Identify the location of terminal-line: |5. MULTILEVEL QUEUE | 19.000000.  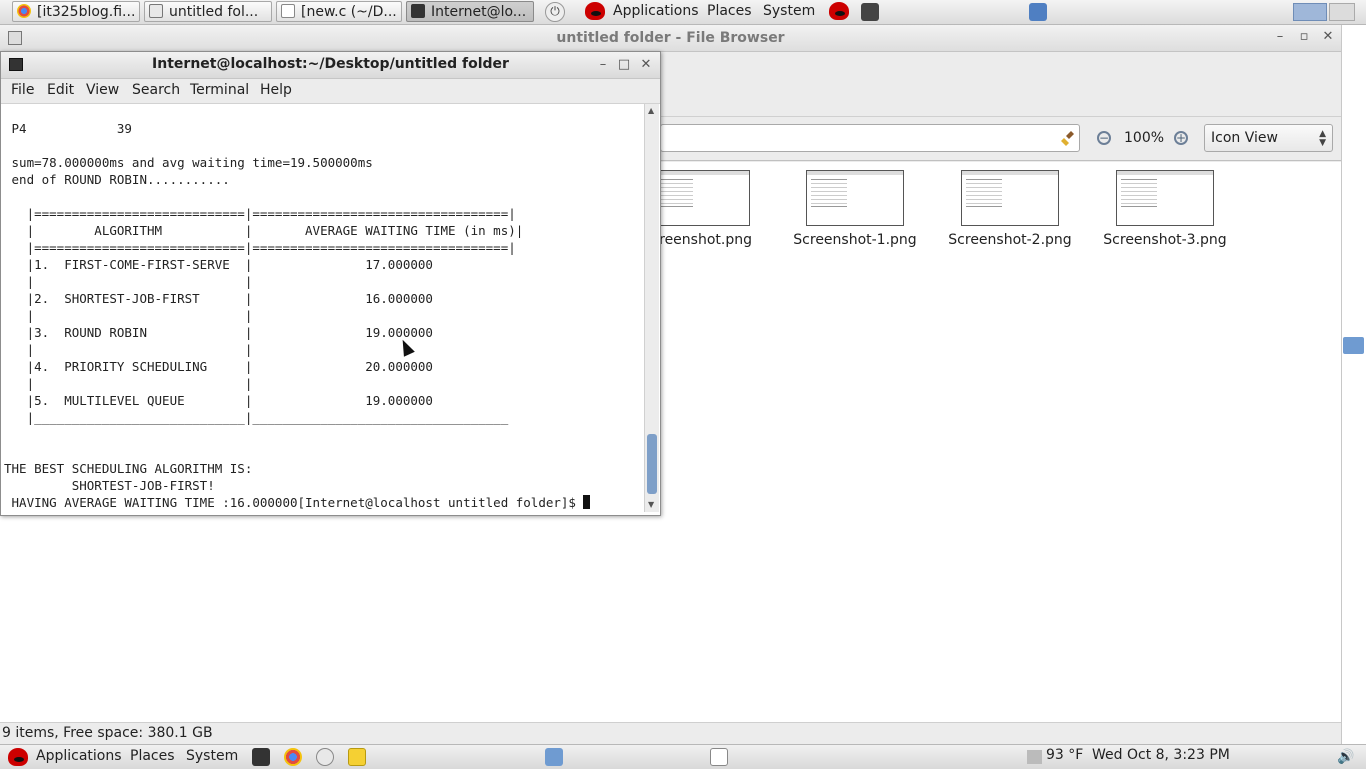
(218, 400).